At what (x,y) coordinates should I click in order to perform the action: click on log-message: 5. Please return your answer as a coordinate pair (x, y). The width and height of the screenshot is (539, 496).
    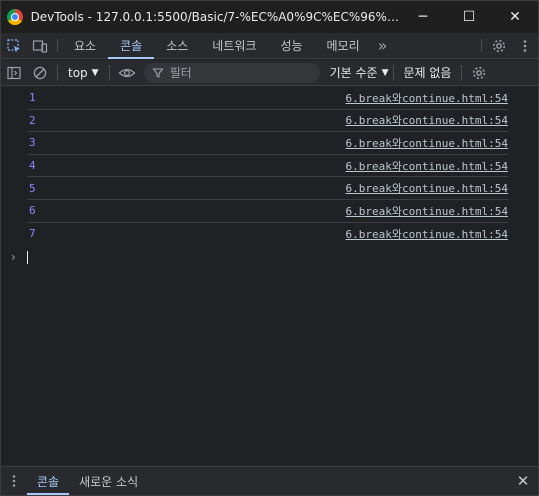
    Looking at the image, I should click on (32, 188).